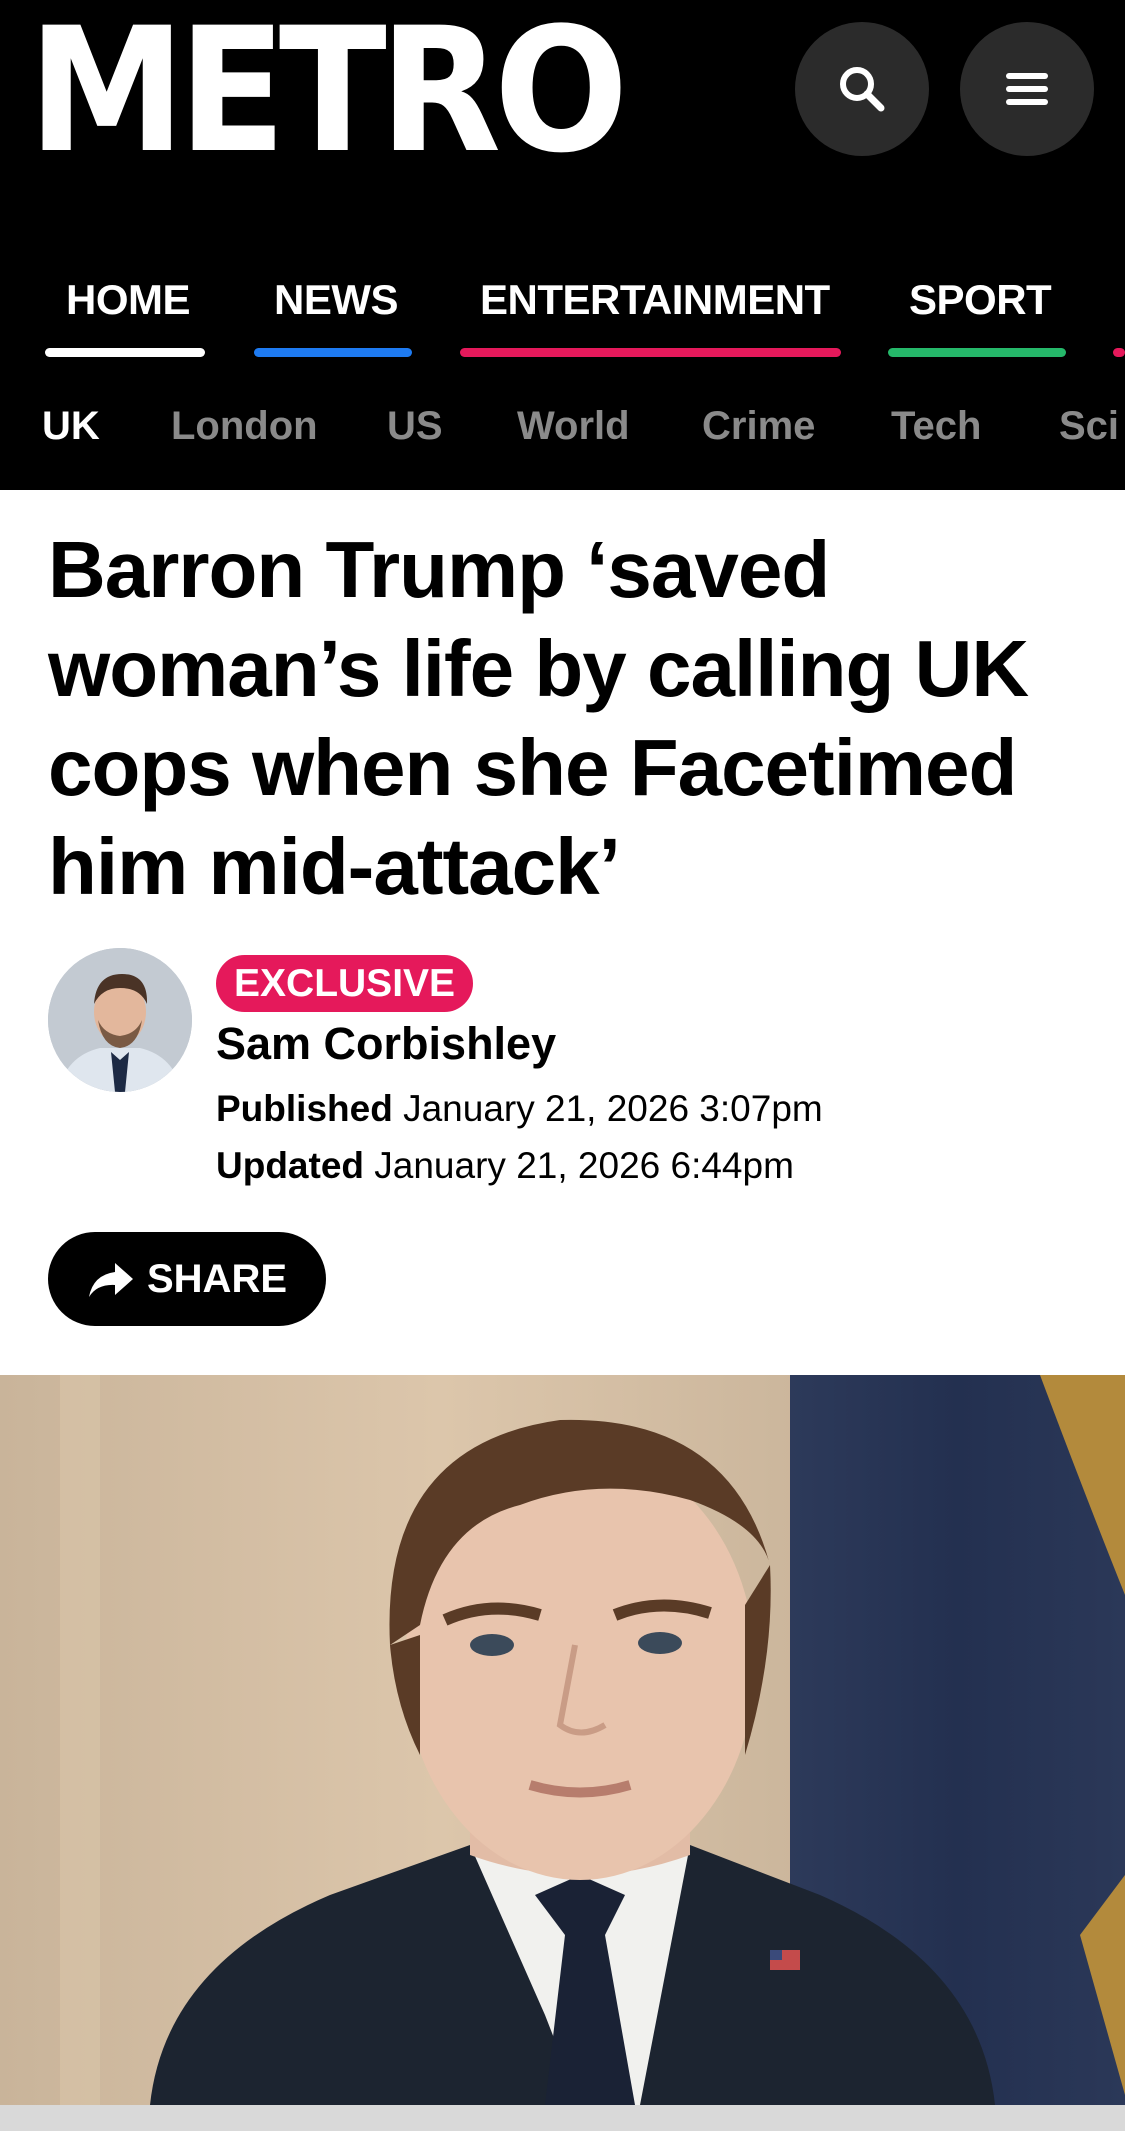 Image resolution: width=1125 pixels, height=2131 pixels. I want to click on nav-sport: SPORT, so click(980, 300).